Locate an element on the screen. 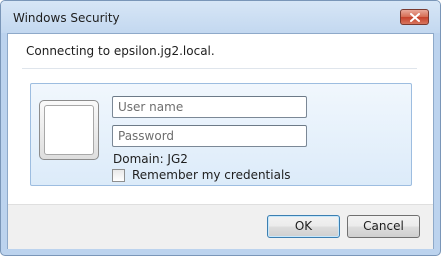  title-bar: Windows Security is located at coordinates (220, 17).